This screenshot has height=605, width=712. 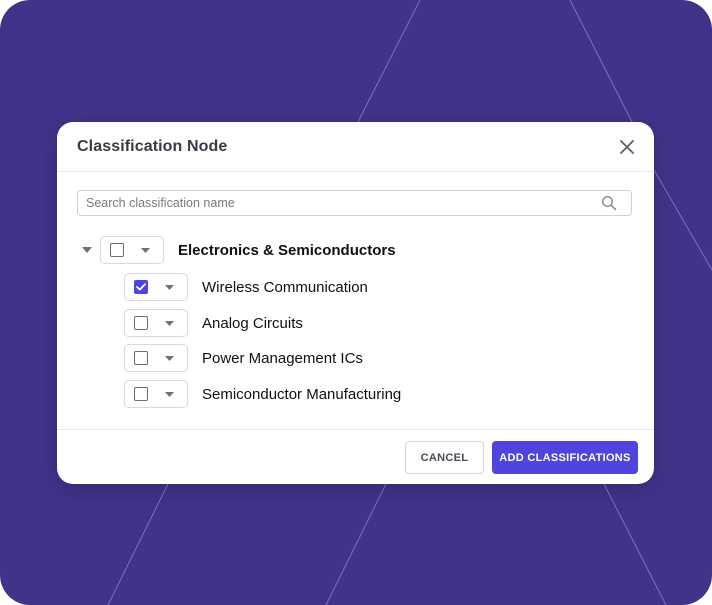 I want to click on expand-toggle, so click(x=87, y=250).